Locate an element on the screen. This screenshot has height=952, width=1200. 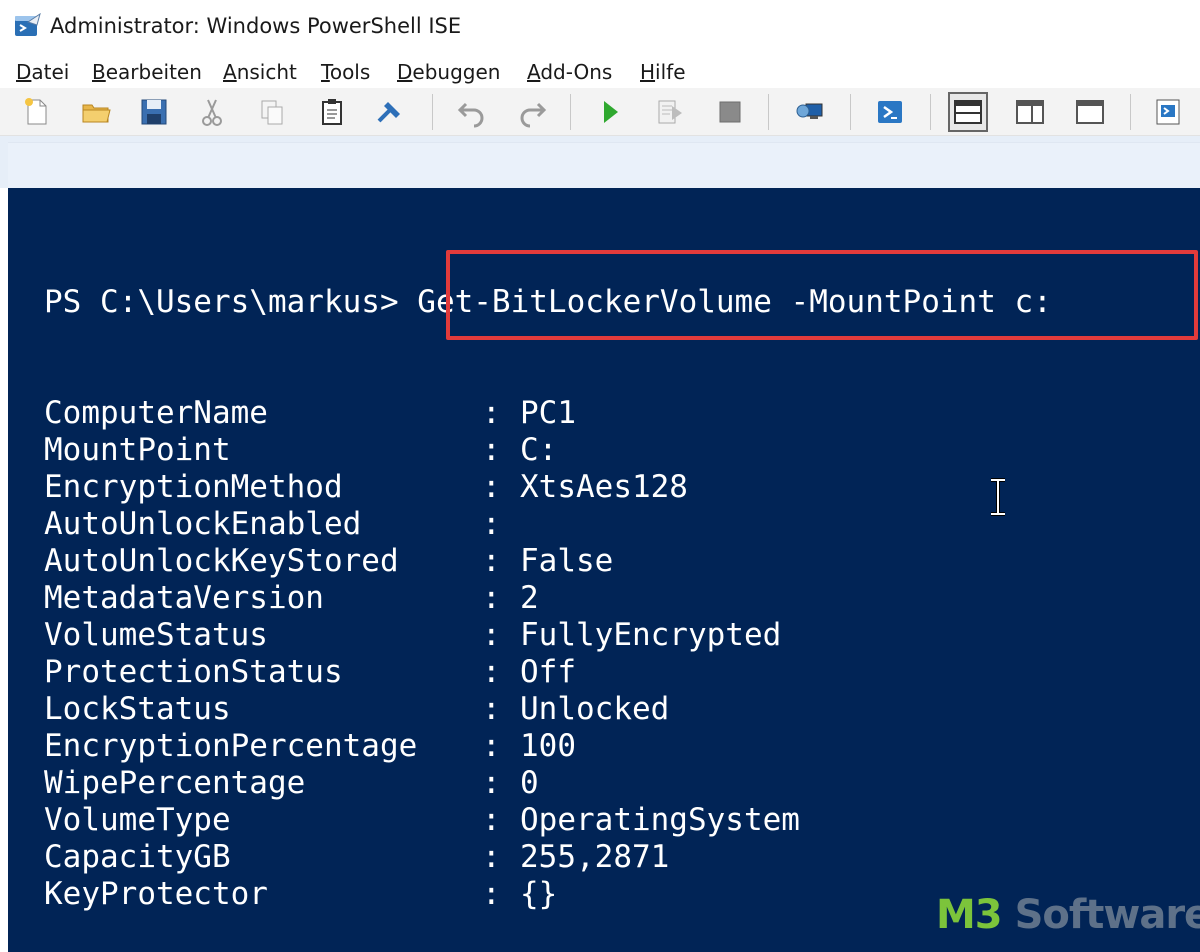
output-property-name: LockStatus is located at coordinates (137, 709).